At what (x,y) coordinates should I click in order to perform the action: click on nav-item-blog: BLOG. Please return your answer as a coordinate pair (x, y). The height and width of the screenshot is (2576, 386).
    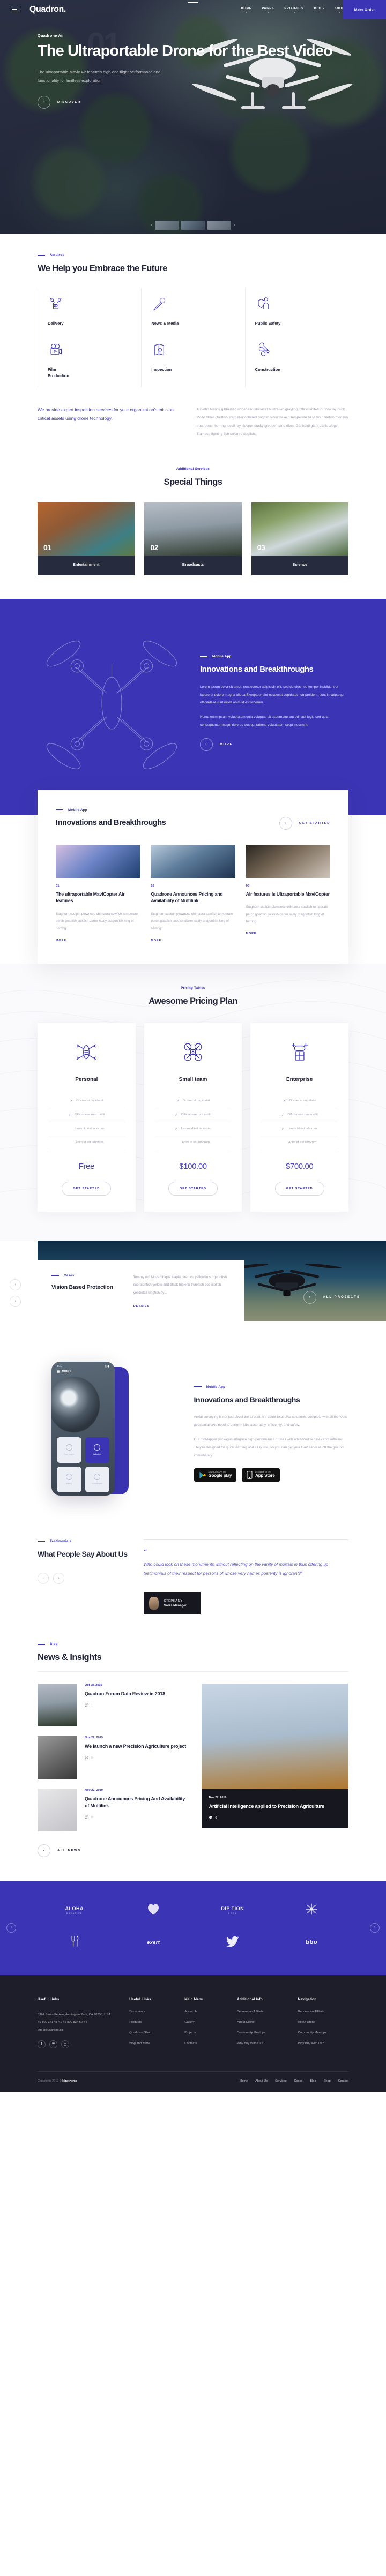
    Looking at the image, I should click on (319, 10).